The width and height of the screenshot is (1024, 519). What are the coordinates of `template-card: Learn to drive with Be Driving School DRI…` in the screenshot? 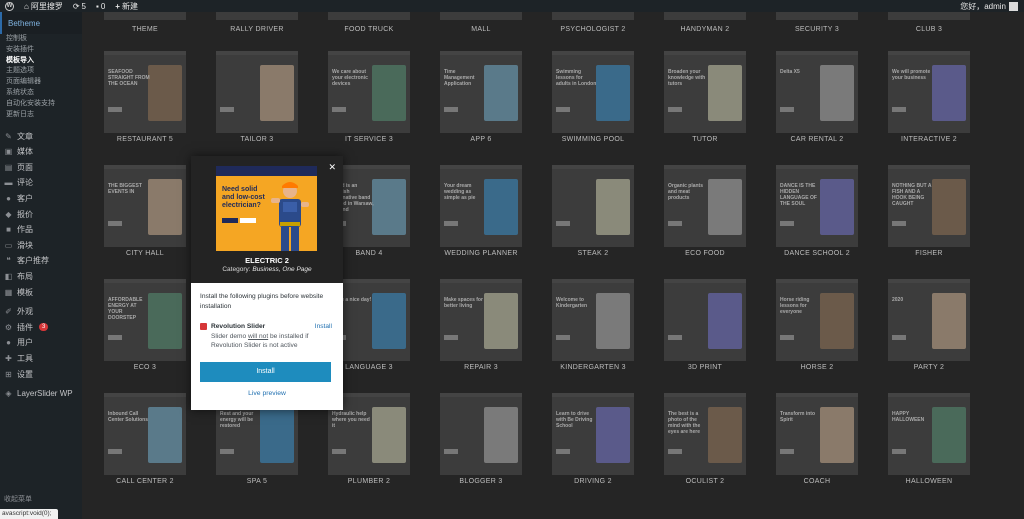 It's located at (607, 448).